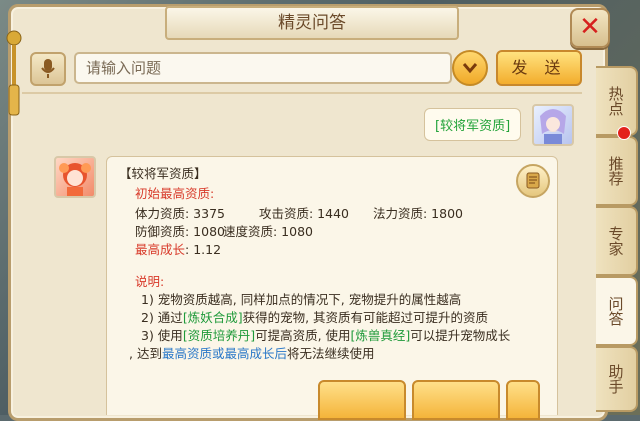 The image size is (640, 421). I want to click on user-question-bubble: [较将军资质], so click(473, 124).